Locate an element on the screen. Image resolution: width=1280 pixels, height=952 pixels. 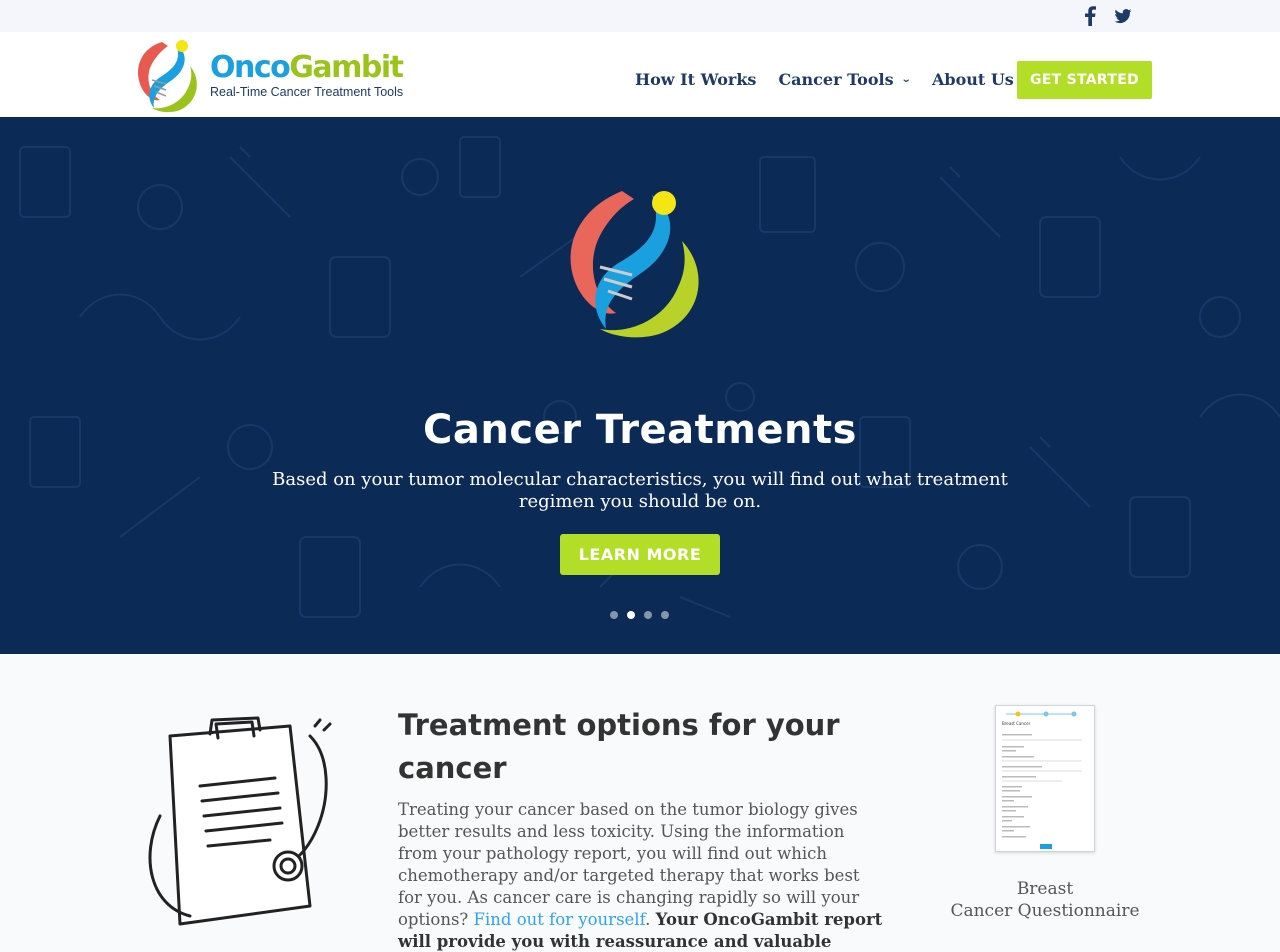
questionnaire-thumbnail: Breast Cancer is located at coordinates (1045, 778).